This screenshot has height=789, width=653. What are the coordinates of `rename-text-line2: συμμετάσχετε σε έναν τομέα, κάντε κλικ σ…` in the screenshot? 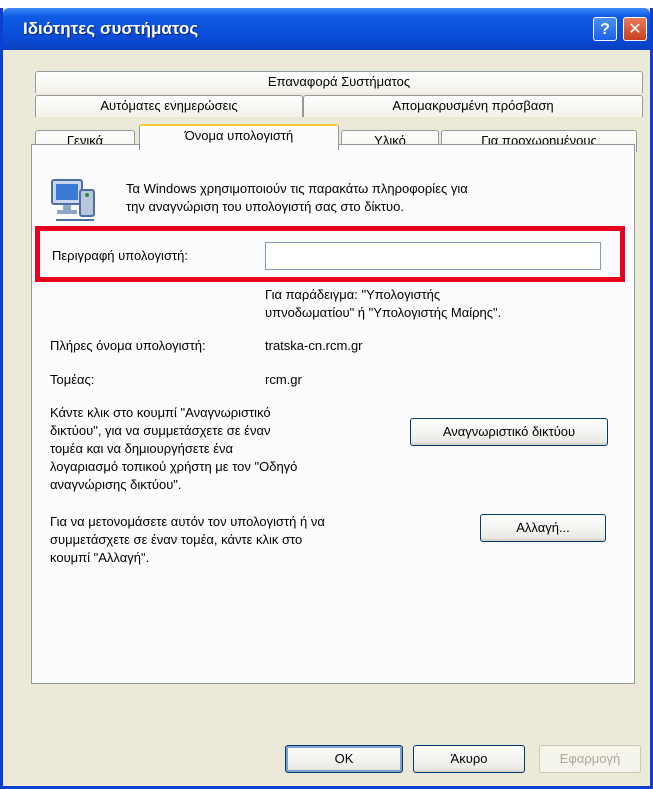 It's located at (176, 539).